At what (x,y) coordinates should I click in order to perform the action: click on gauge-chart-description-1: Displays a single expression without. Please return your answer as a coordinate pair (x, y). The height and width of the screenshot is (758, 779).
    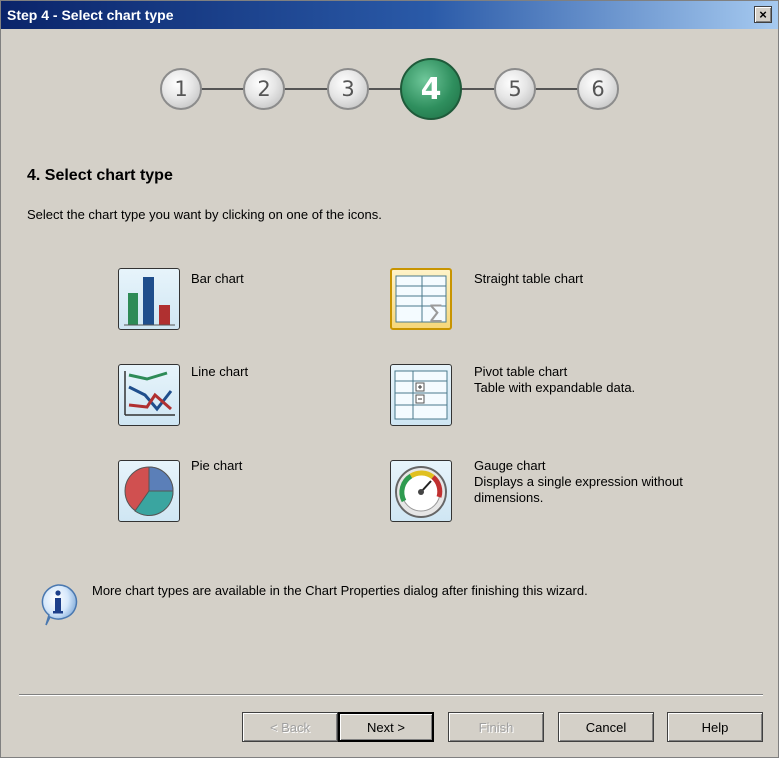
    Looking at the image, I should click on (578, 481).